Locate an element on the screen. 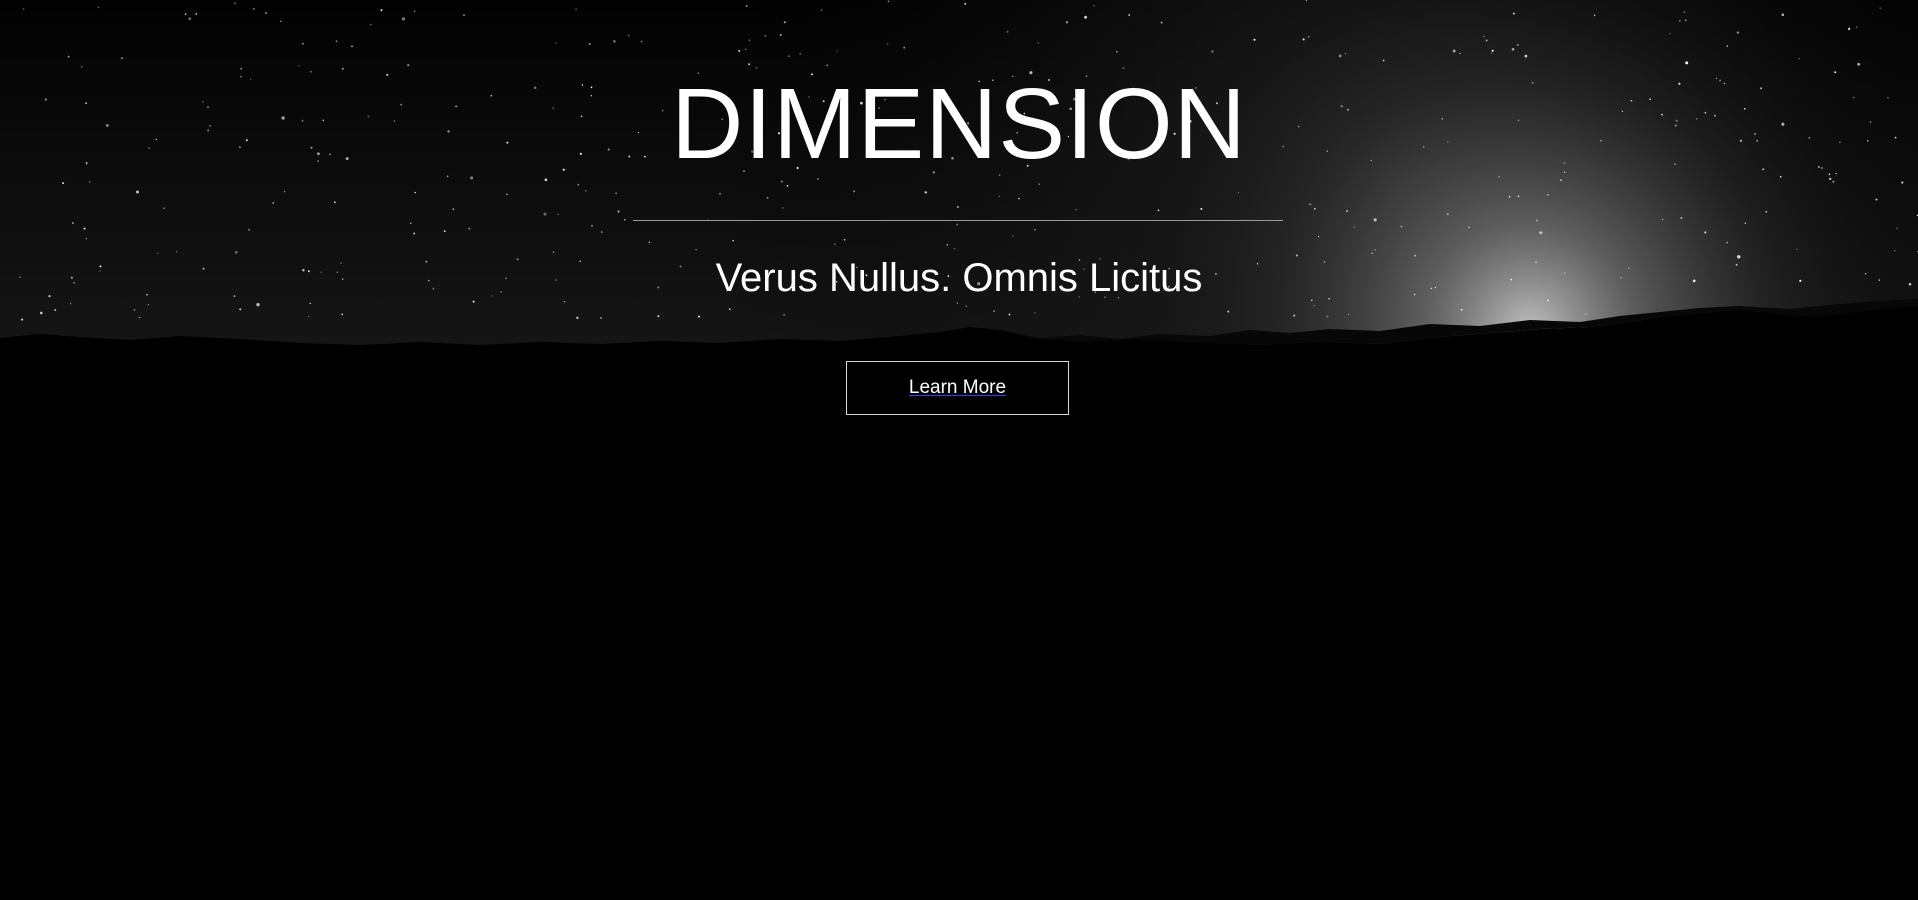  page-title: DIMENSION is located at coordinates (959, 124).